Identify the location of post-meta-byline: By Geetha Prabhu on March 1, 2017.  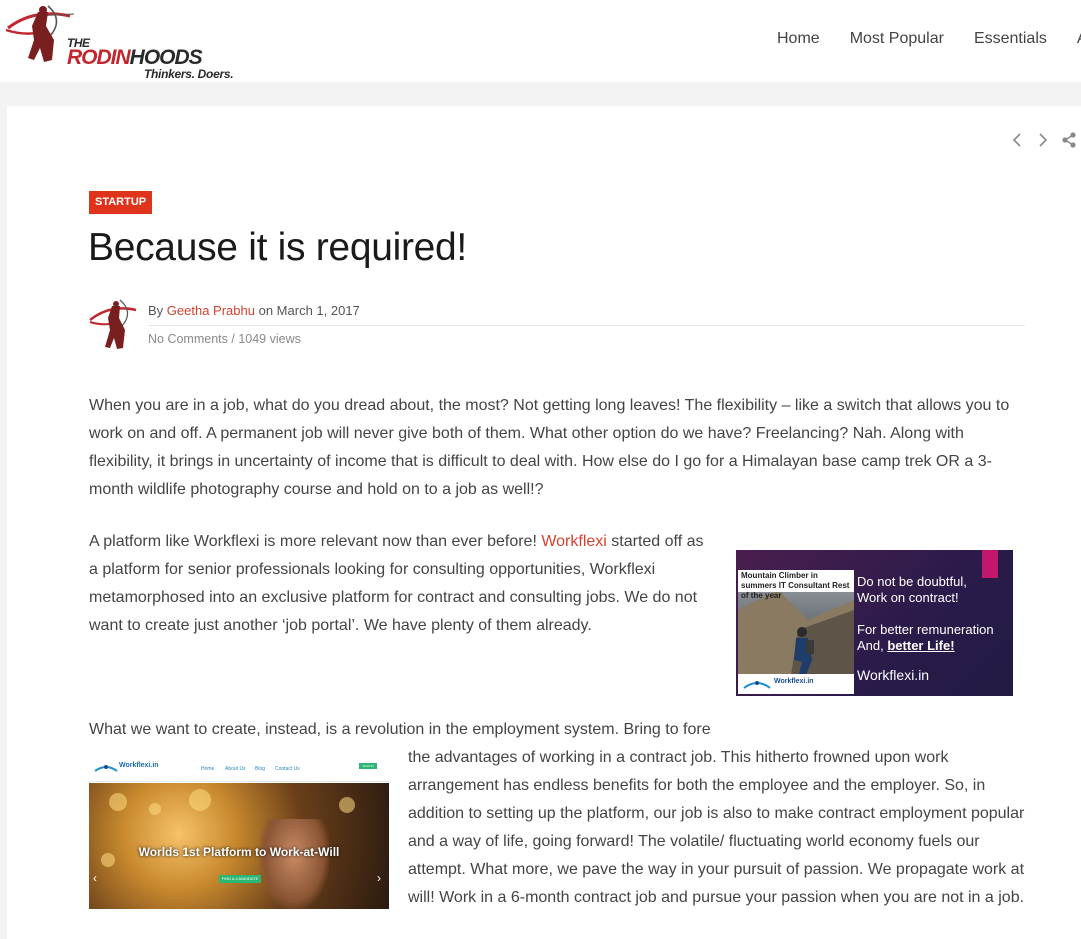
(254, 310).